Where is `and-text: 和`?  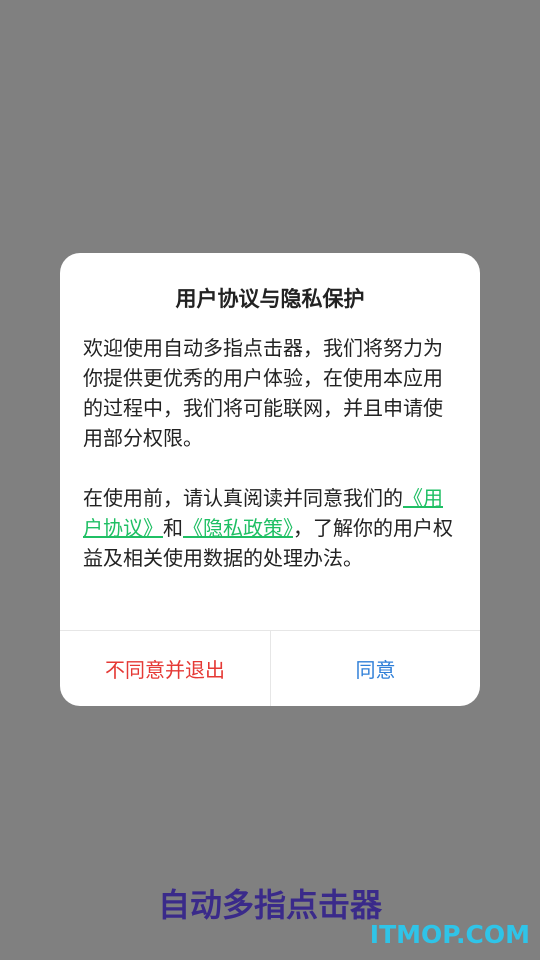 and-text: 和 is located at coordinates (173, 528).